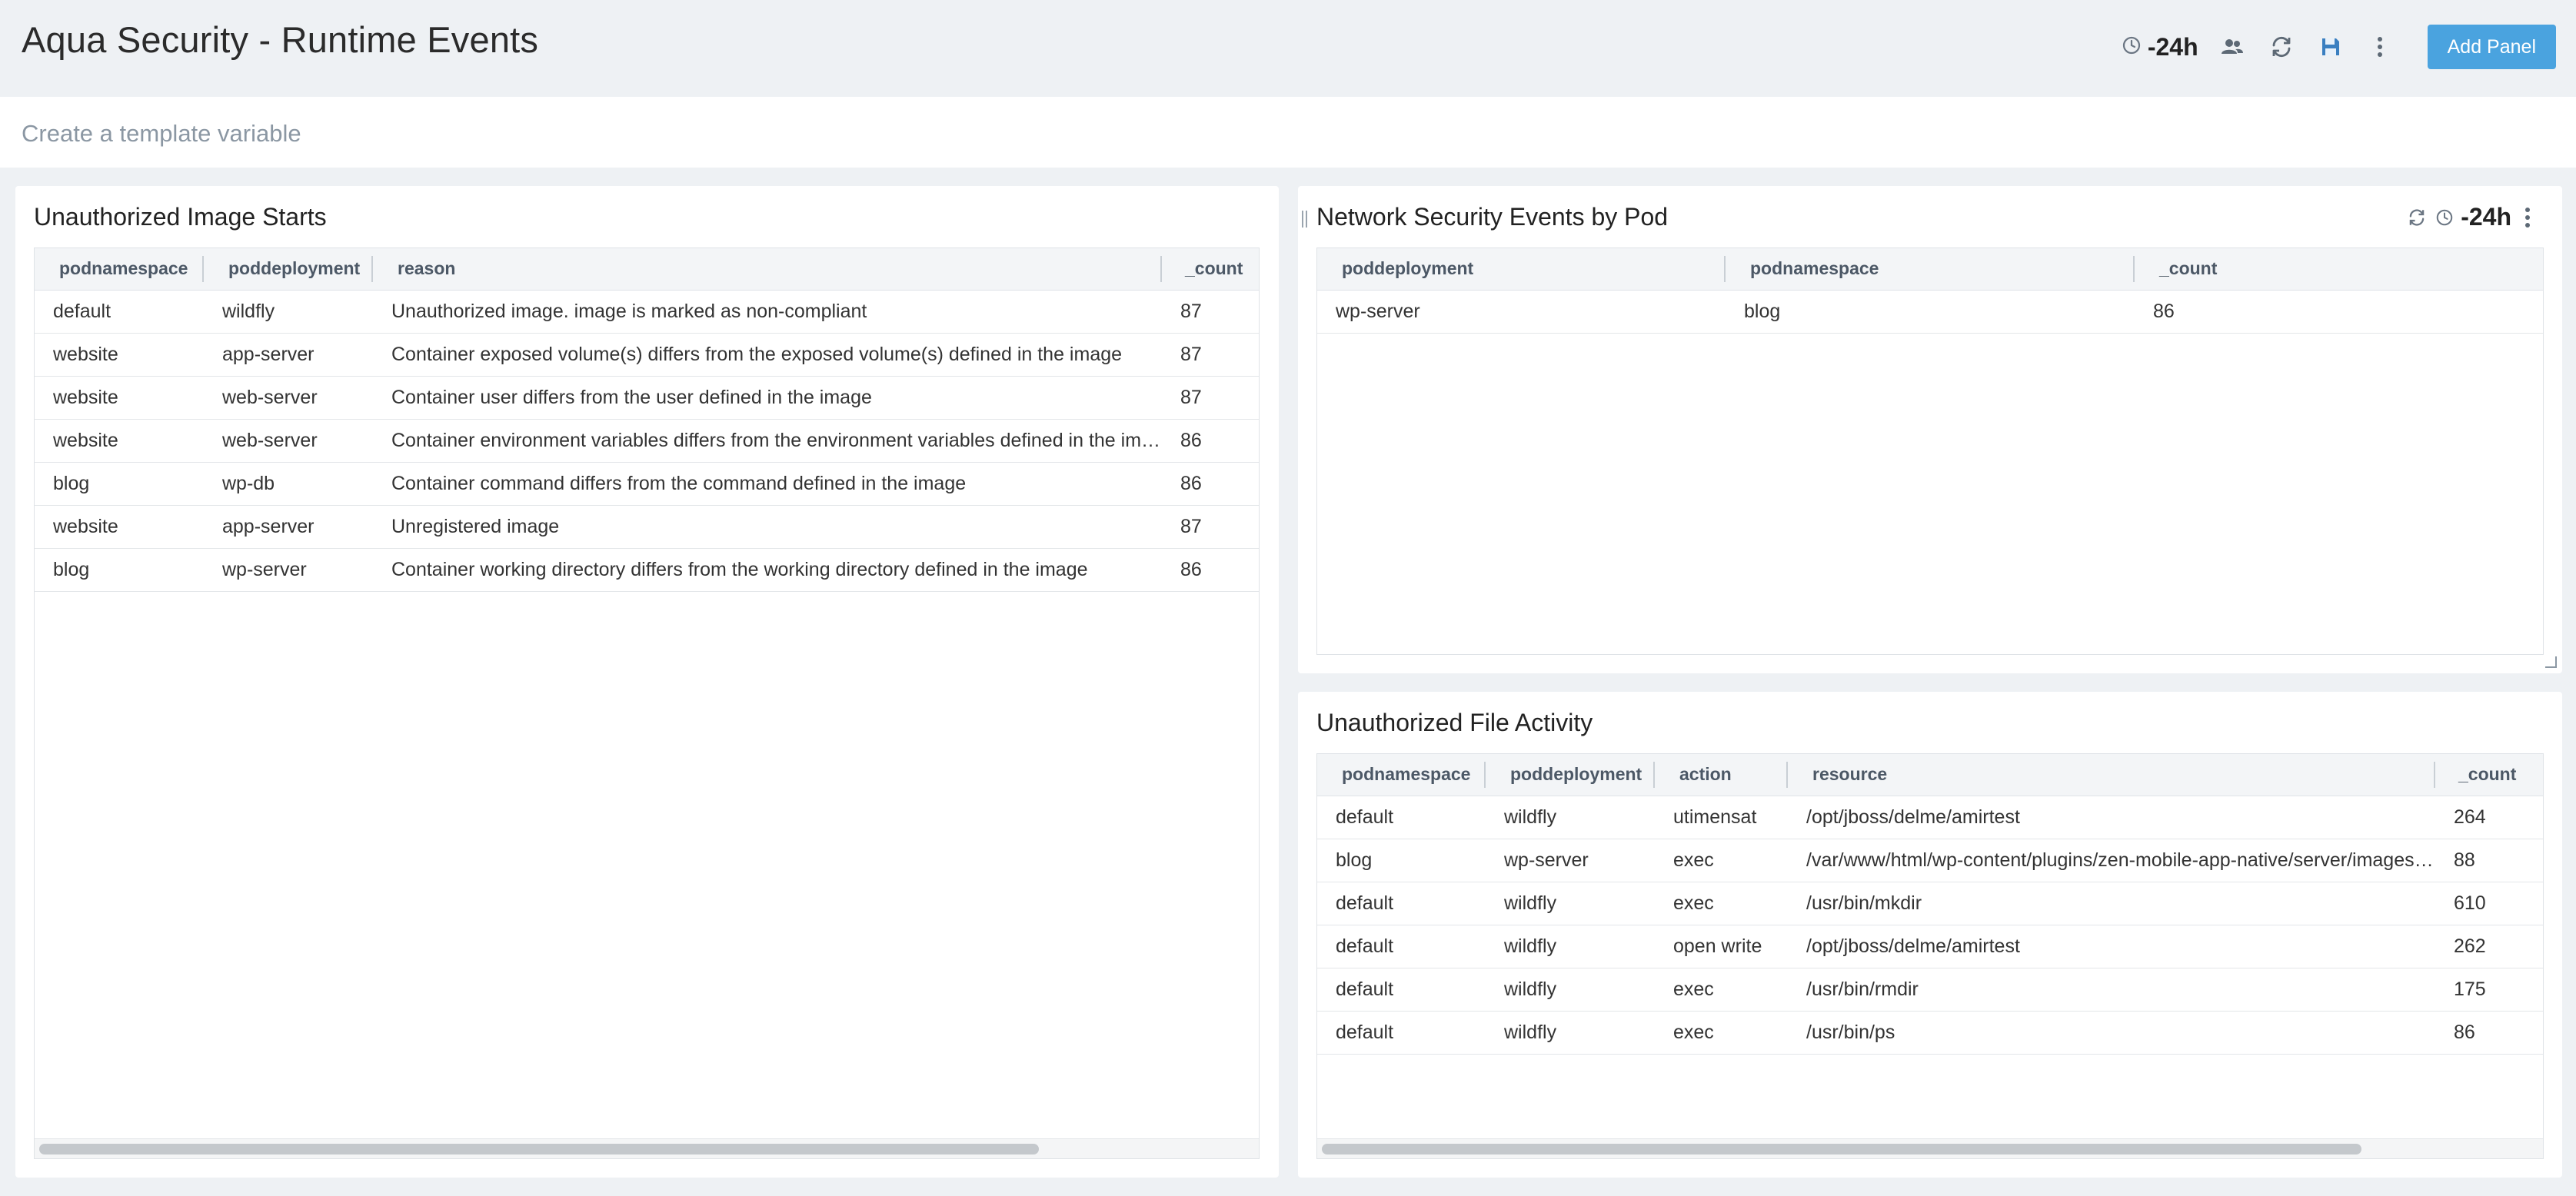 This screenshot has width=2576, height=1196. I want to click on panel-time-range: -24h, so click(2486, 217).